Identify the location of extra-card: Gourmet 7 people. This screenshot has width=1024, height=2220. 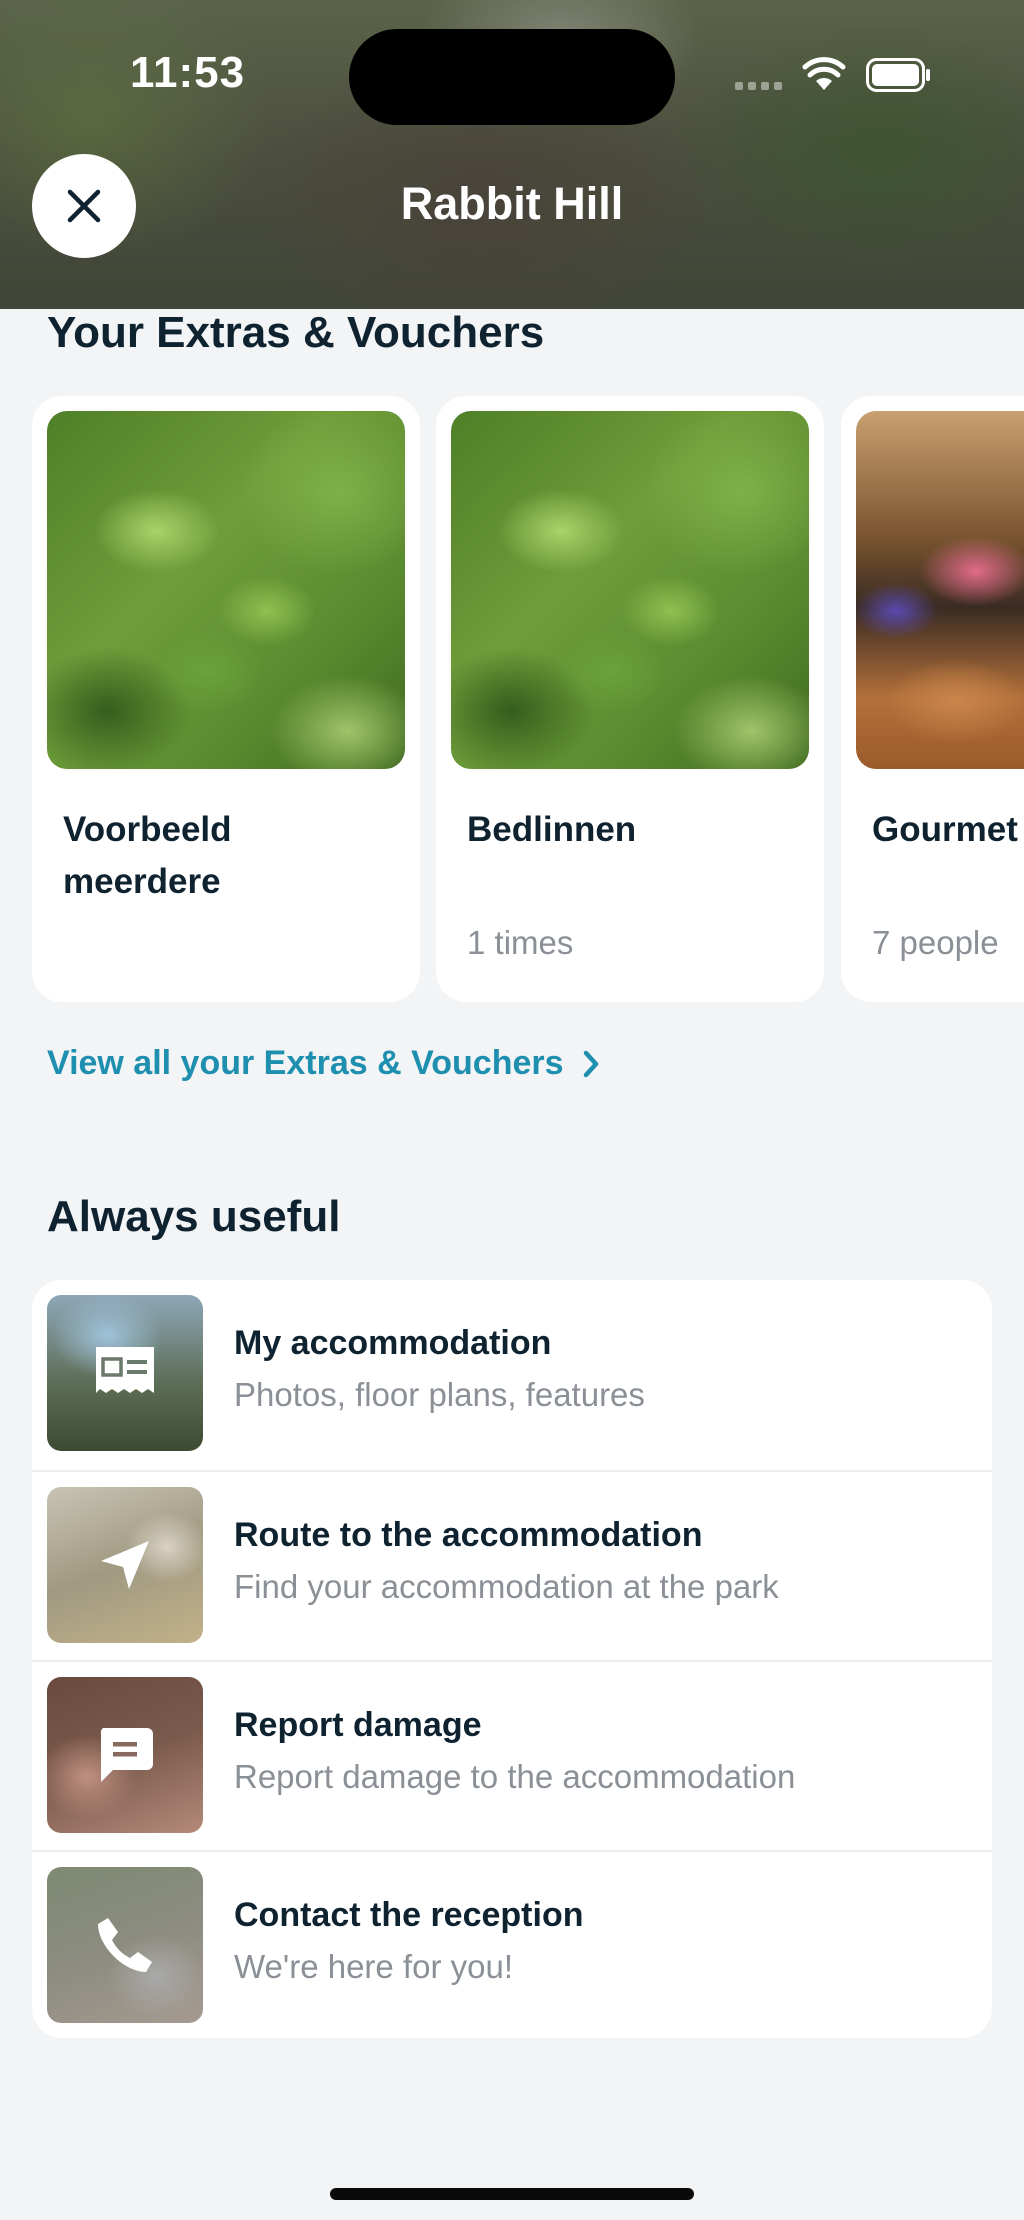
(932, 699).